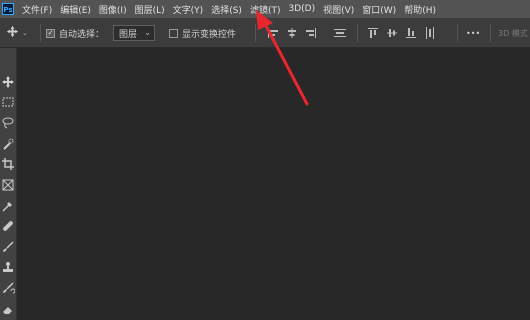  I want to click on align-left-edges-icon, so click(273, 33).